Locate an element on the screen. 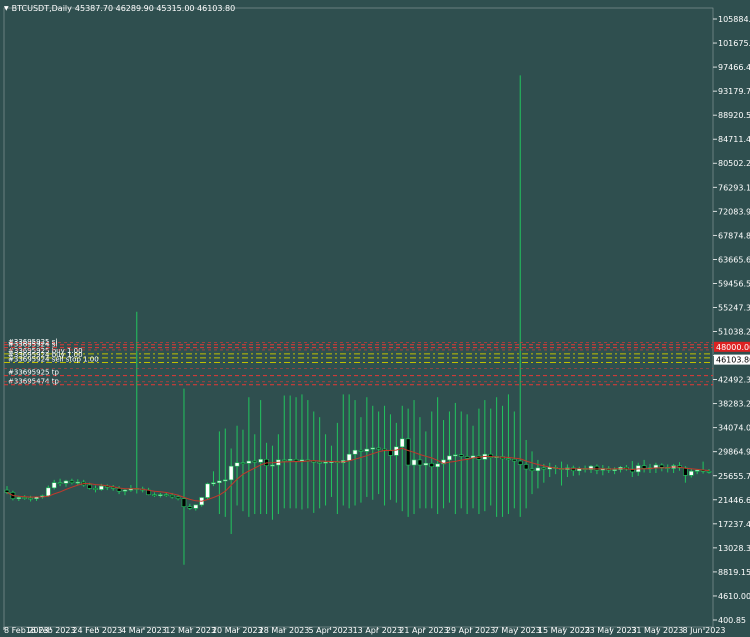 This screenshot has height=637, width=750. price-tick-label: 72083.95 is located at coordinates (734, 211).